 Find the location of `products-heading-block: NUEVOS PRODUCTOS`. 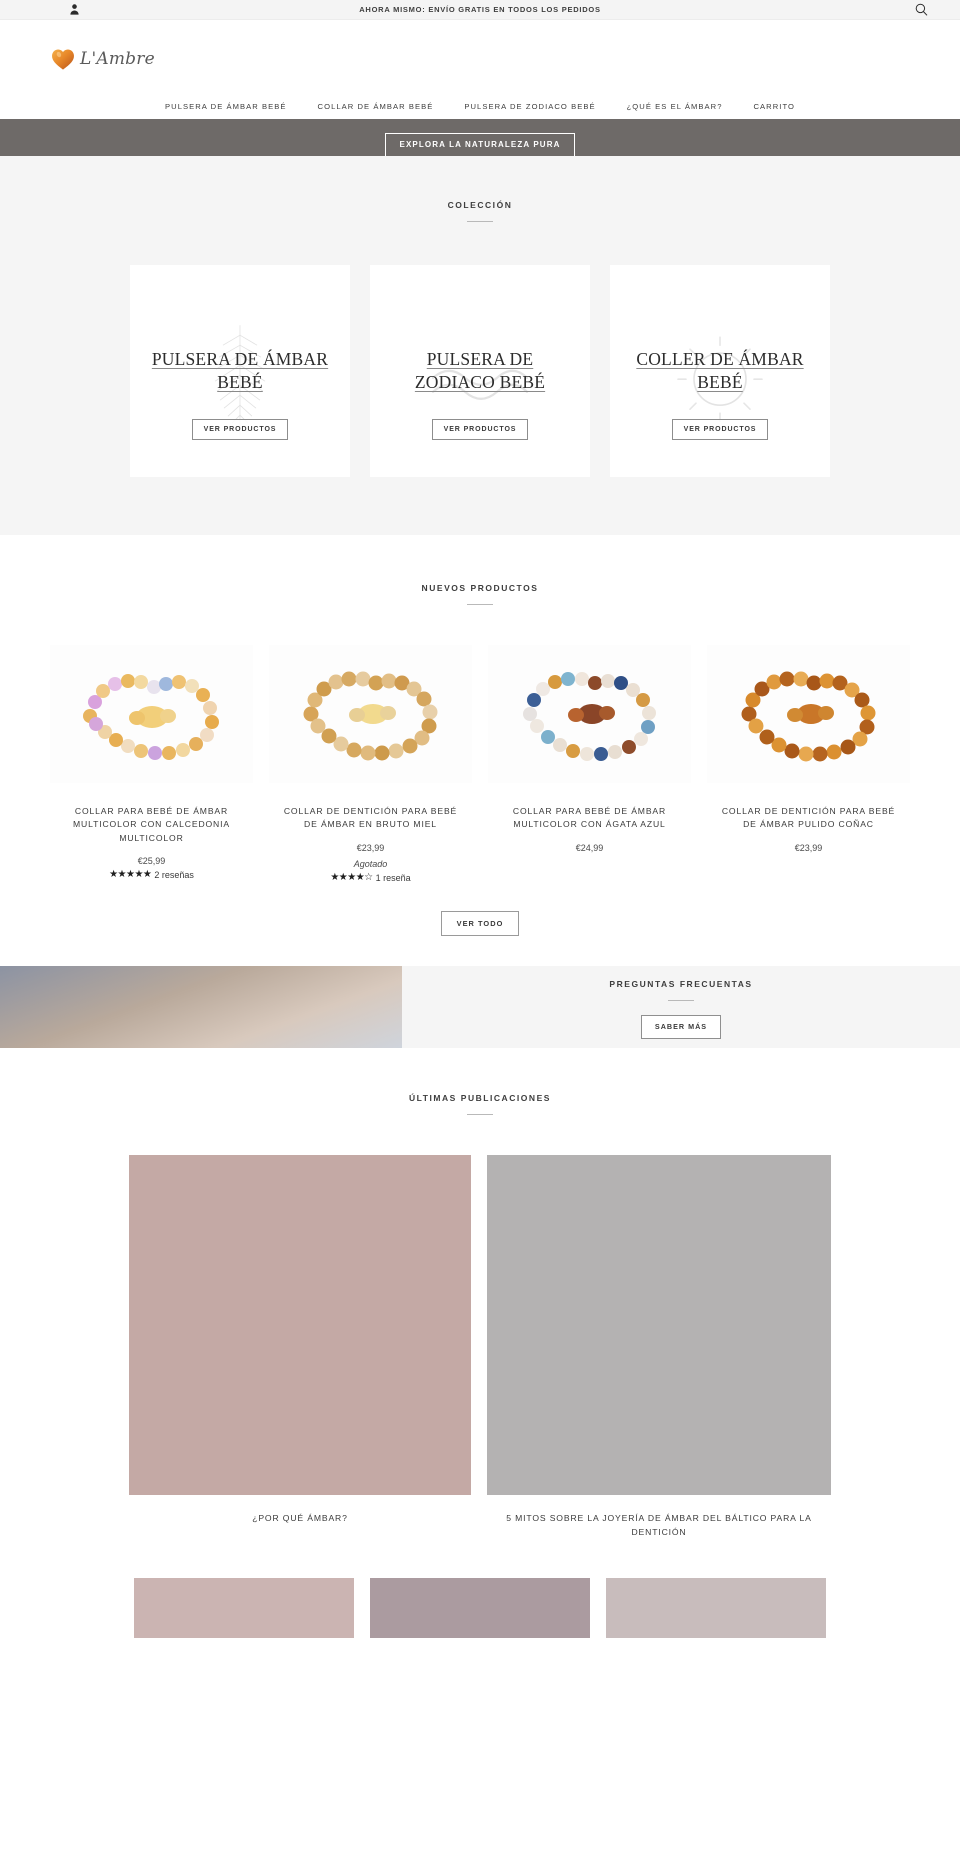

products-heading-block: NUEVOS PRODUCTOS is located at coordinates (480, 594).